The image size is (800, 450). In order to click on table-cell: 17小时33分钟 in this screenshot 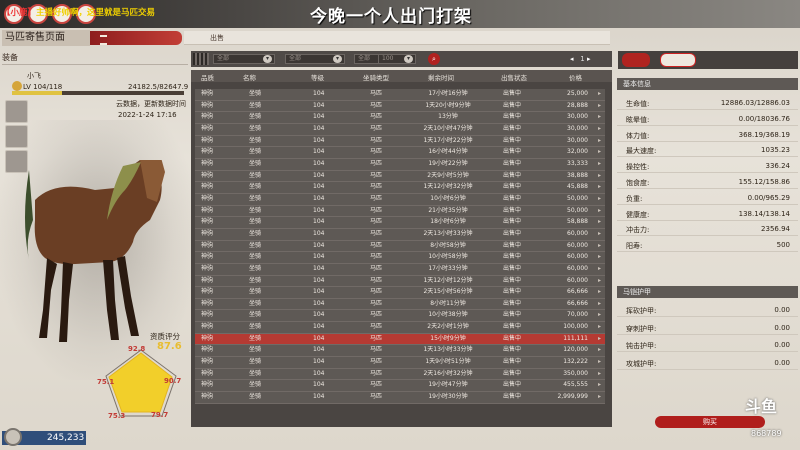, I will do `click(448, 268)`.